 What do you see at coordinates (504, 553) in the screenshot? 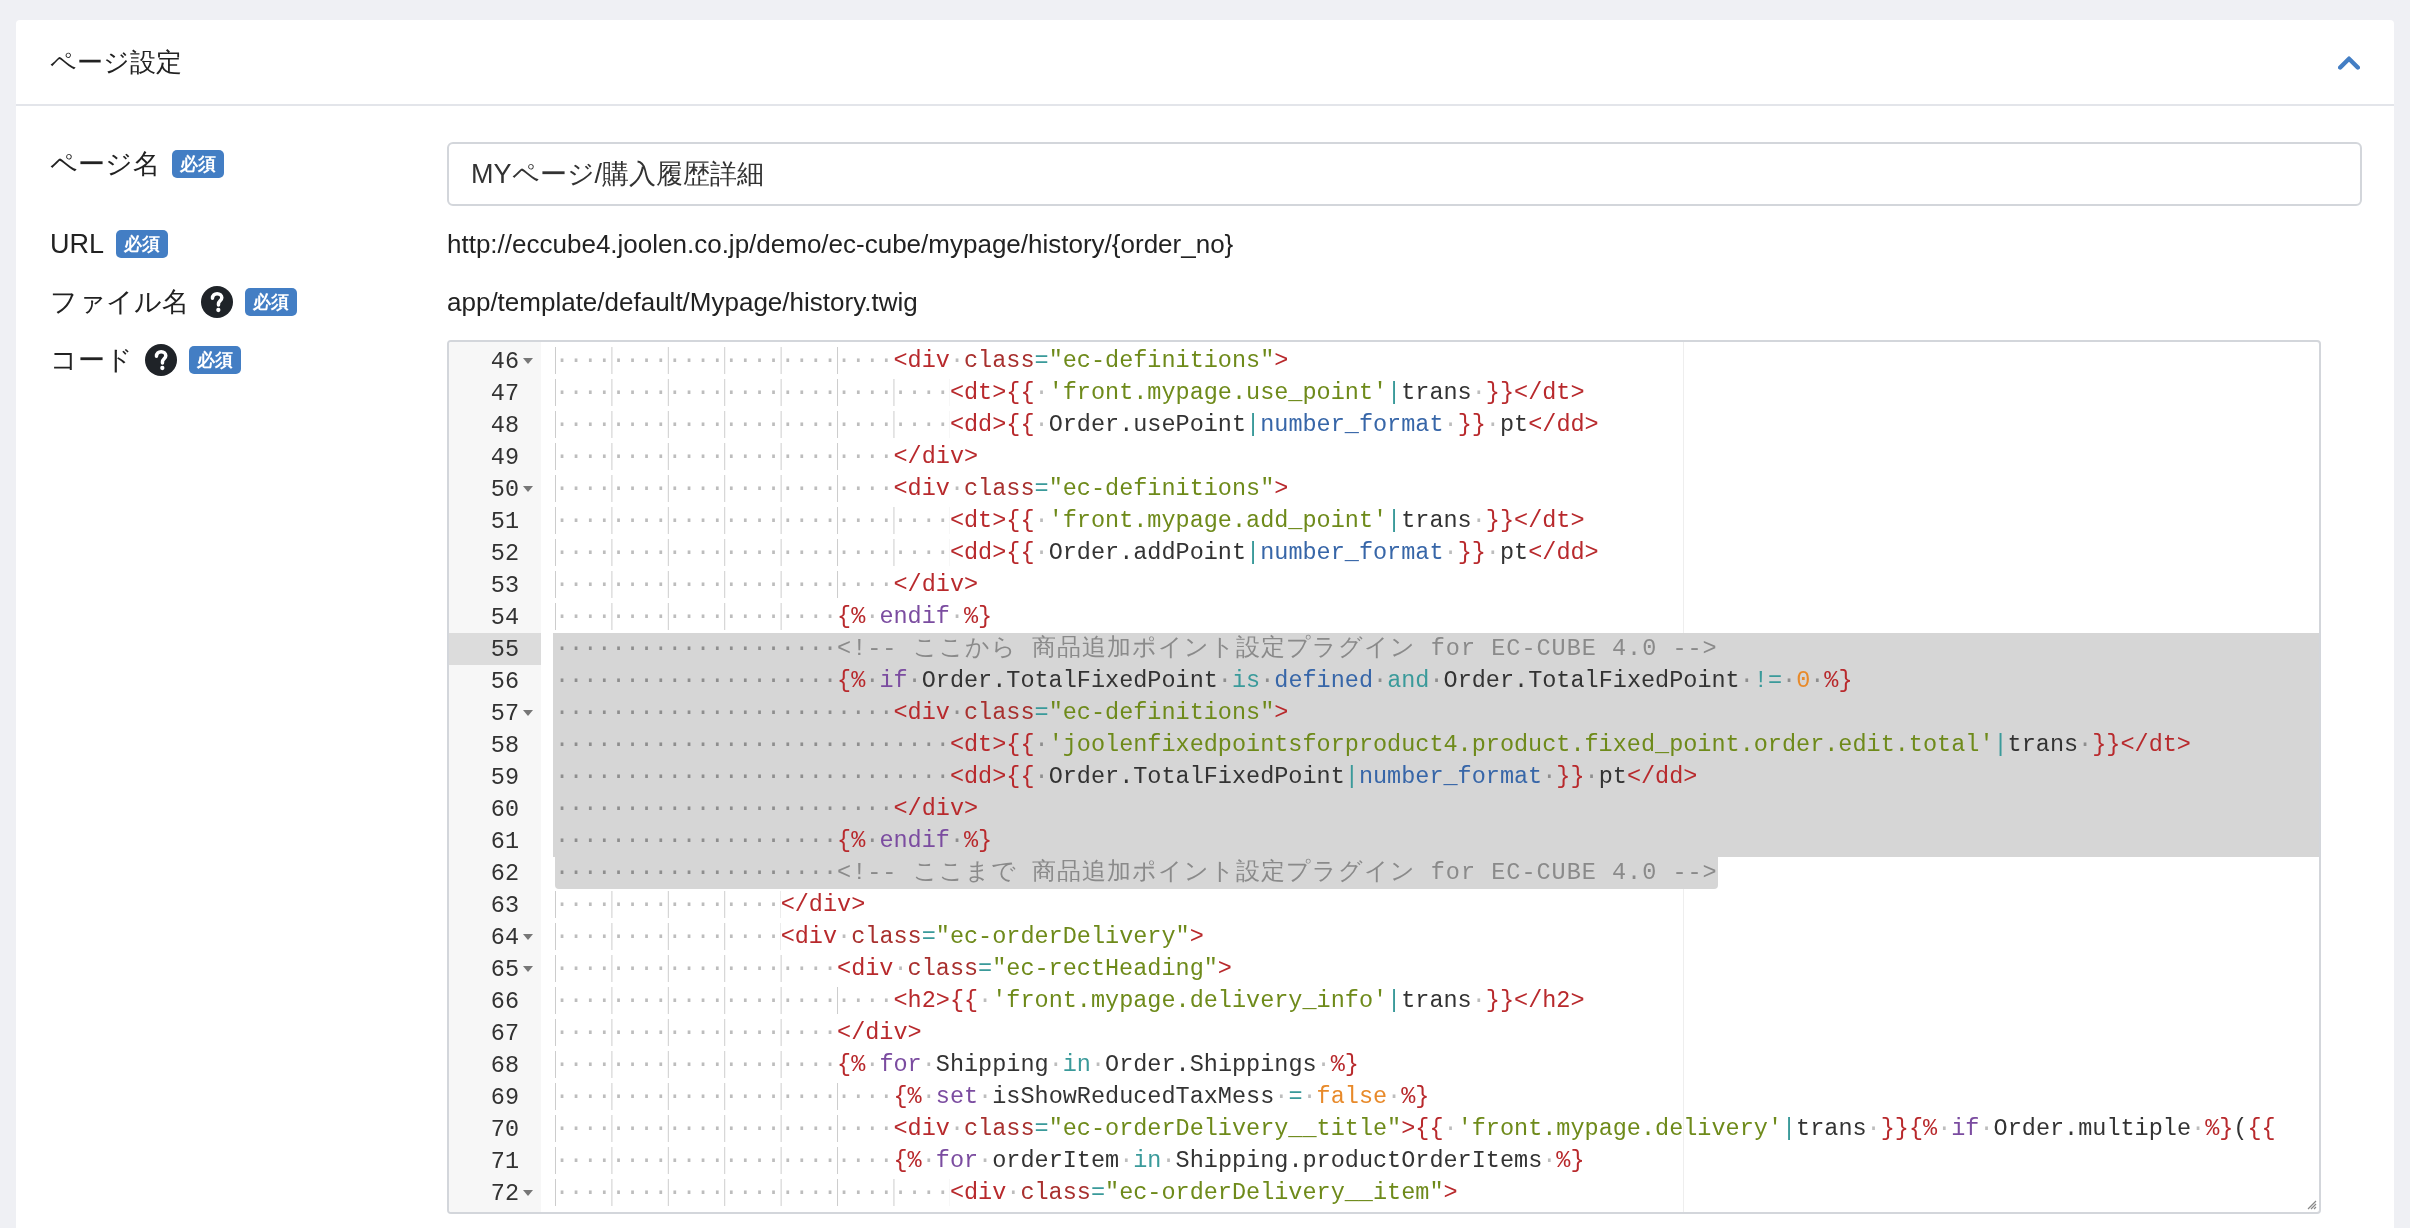
I see `line-number: 52` at bounding box center [504, 553].